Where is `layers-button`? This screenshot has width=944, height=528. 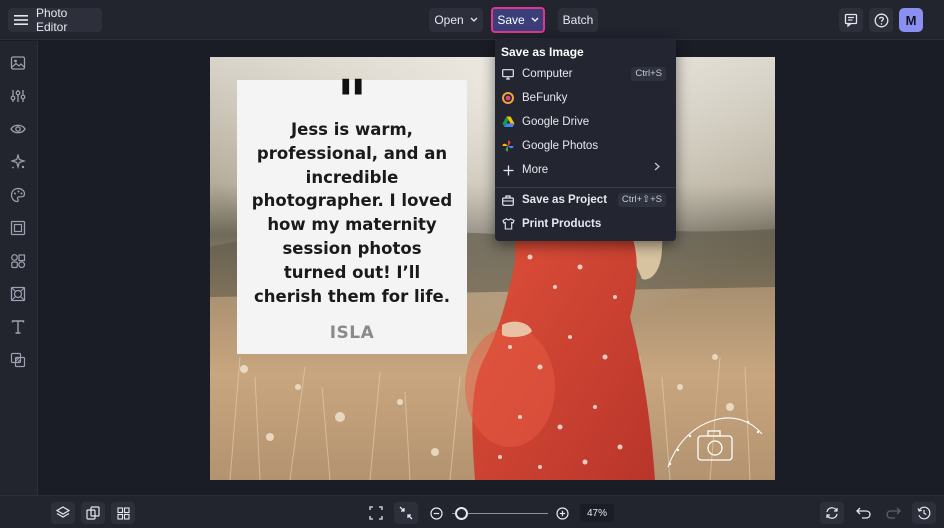
layers-button is located at coordinates (63, 513).